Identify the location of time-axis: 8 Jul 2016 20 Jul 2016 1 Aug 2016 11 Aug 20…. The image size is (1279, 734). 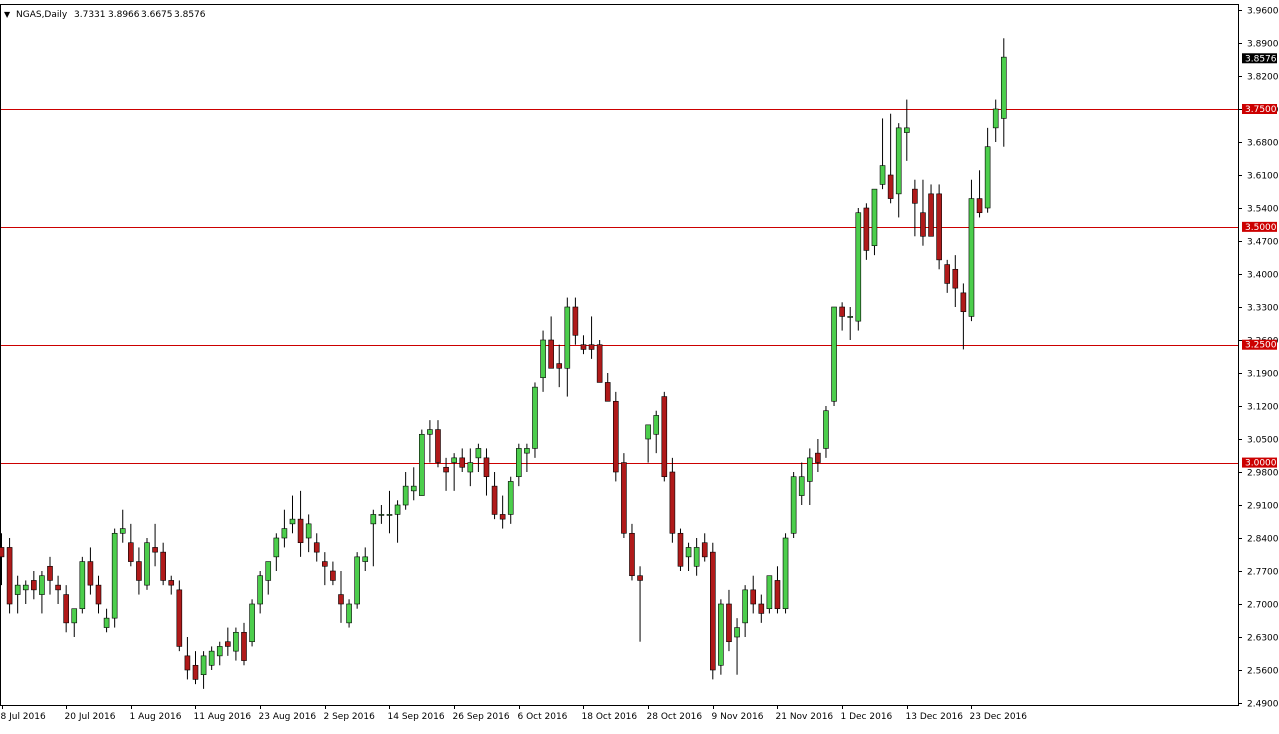
(514, 713).